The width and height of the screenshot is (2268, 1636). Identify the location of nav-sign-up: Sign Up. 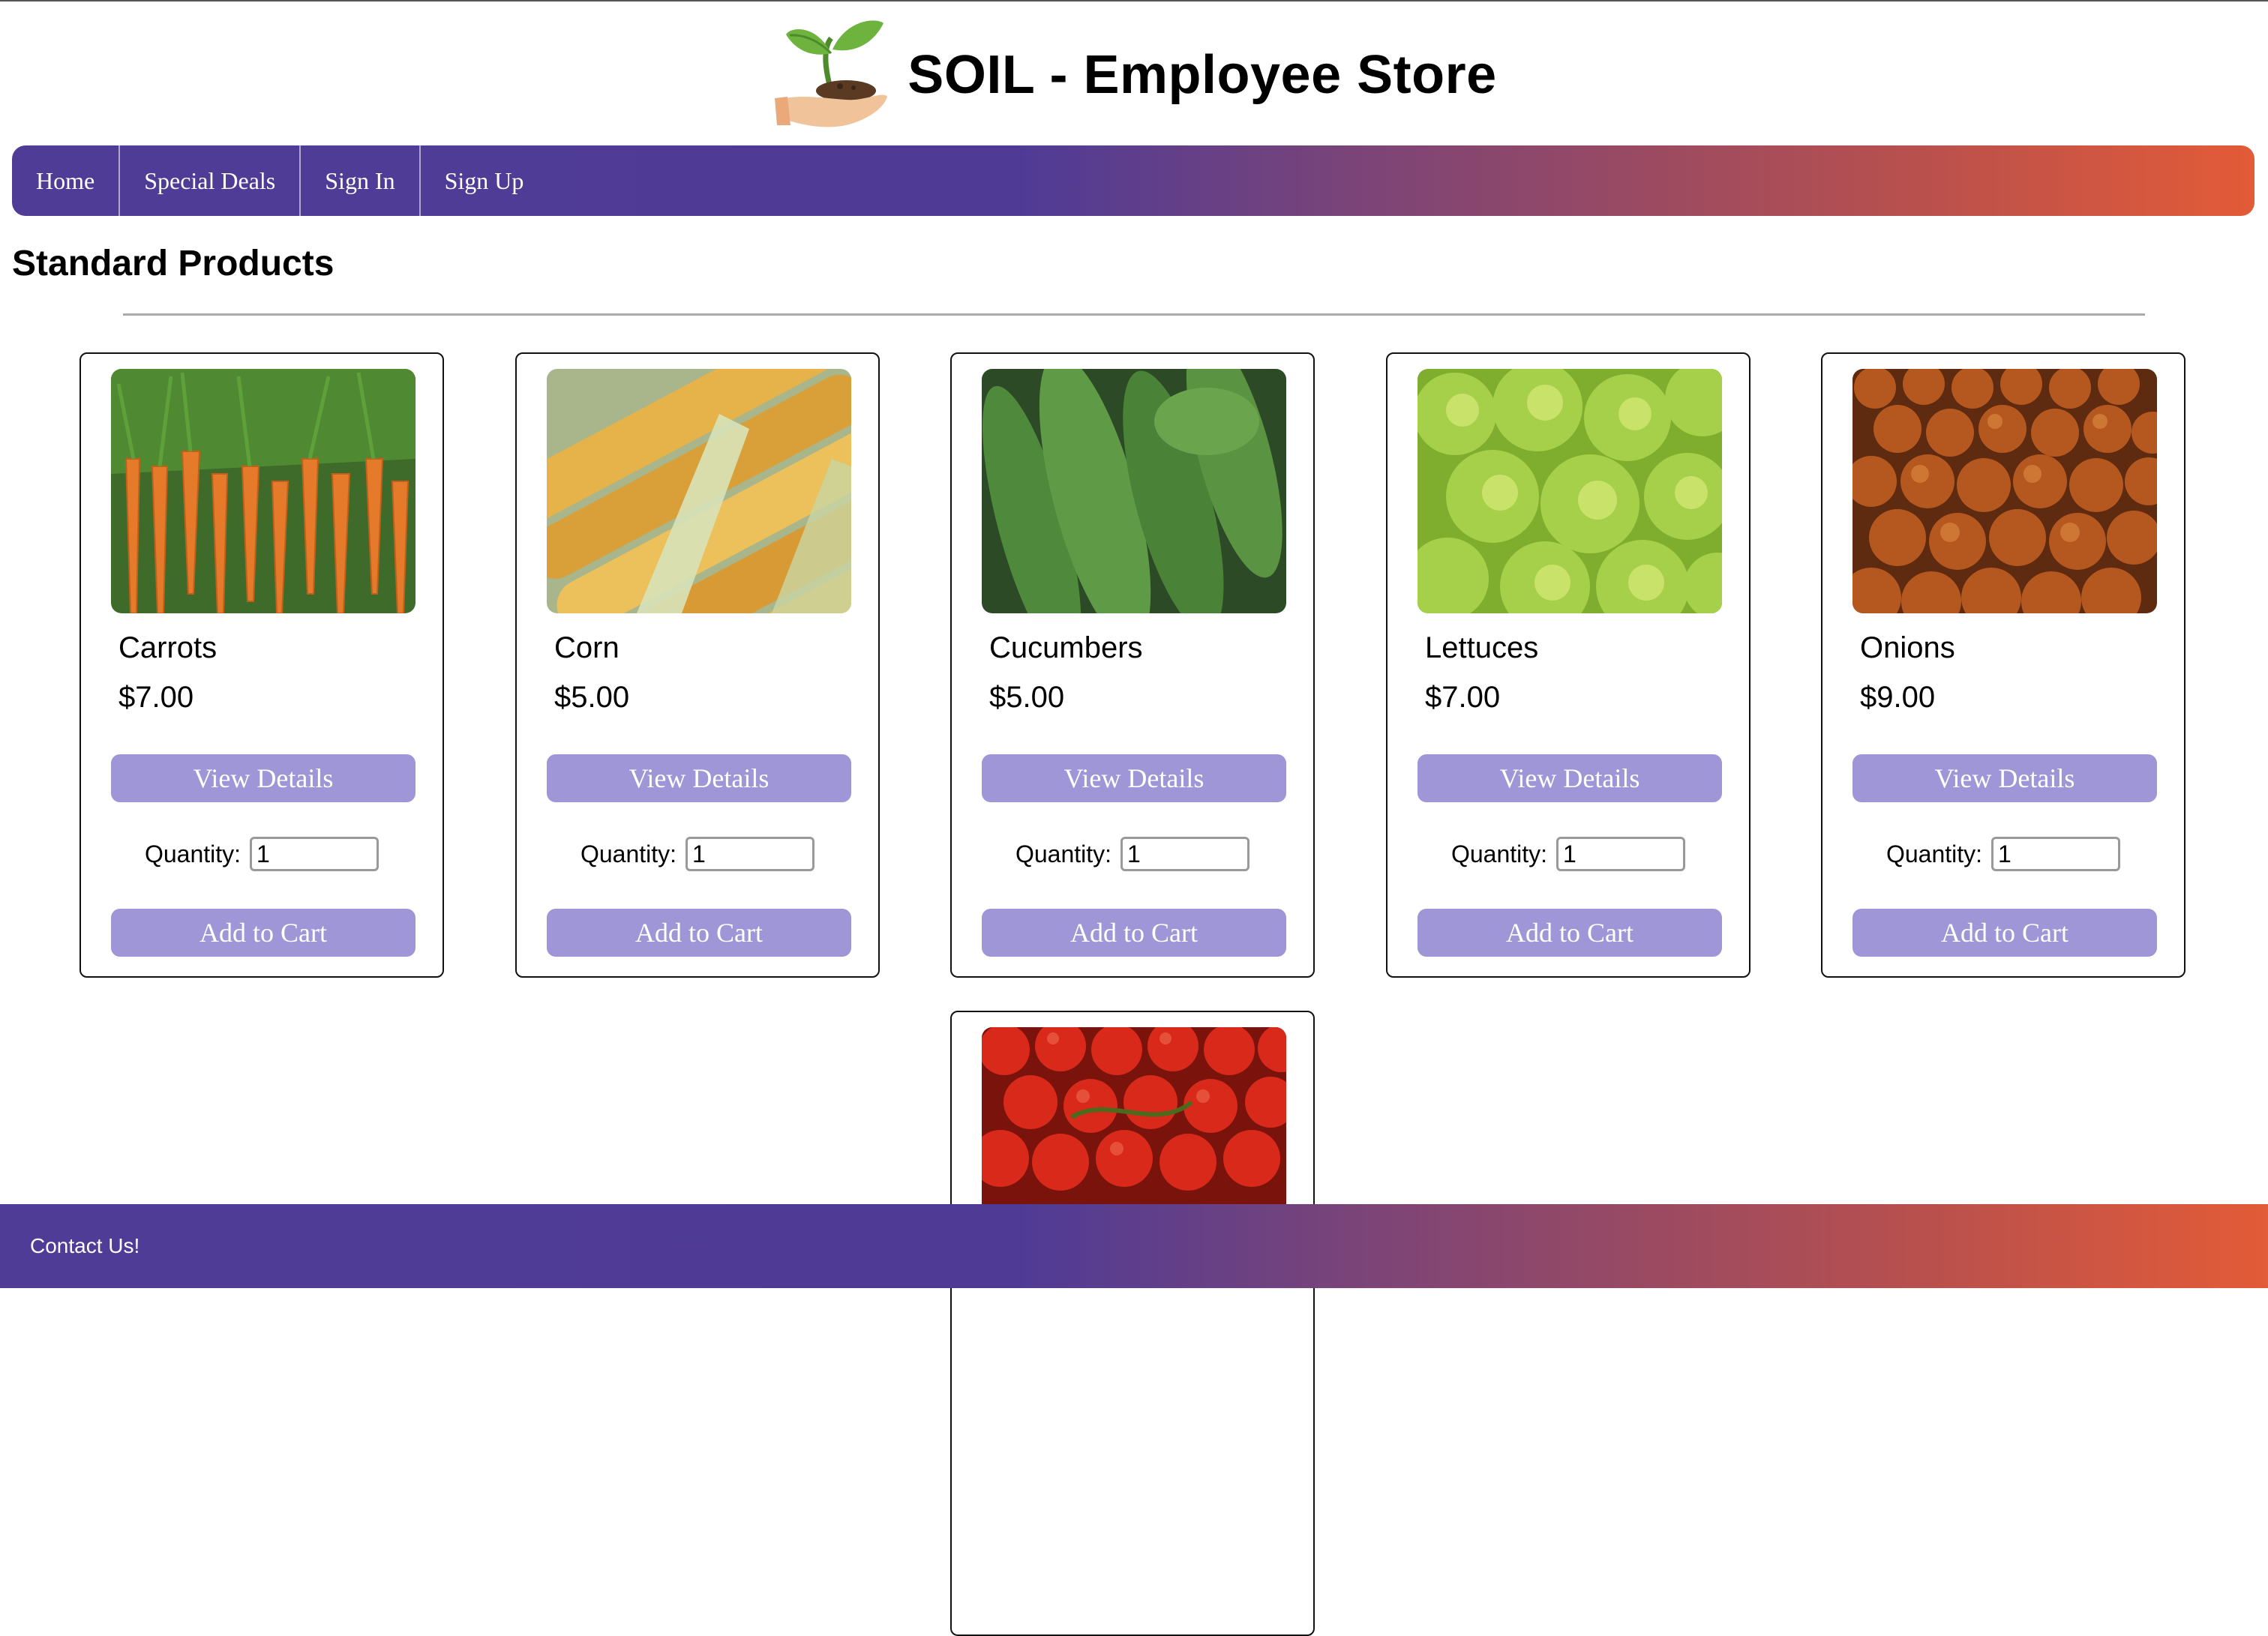
(484, 180).